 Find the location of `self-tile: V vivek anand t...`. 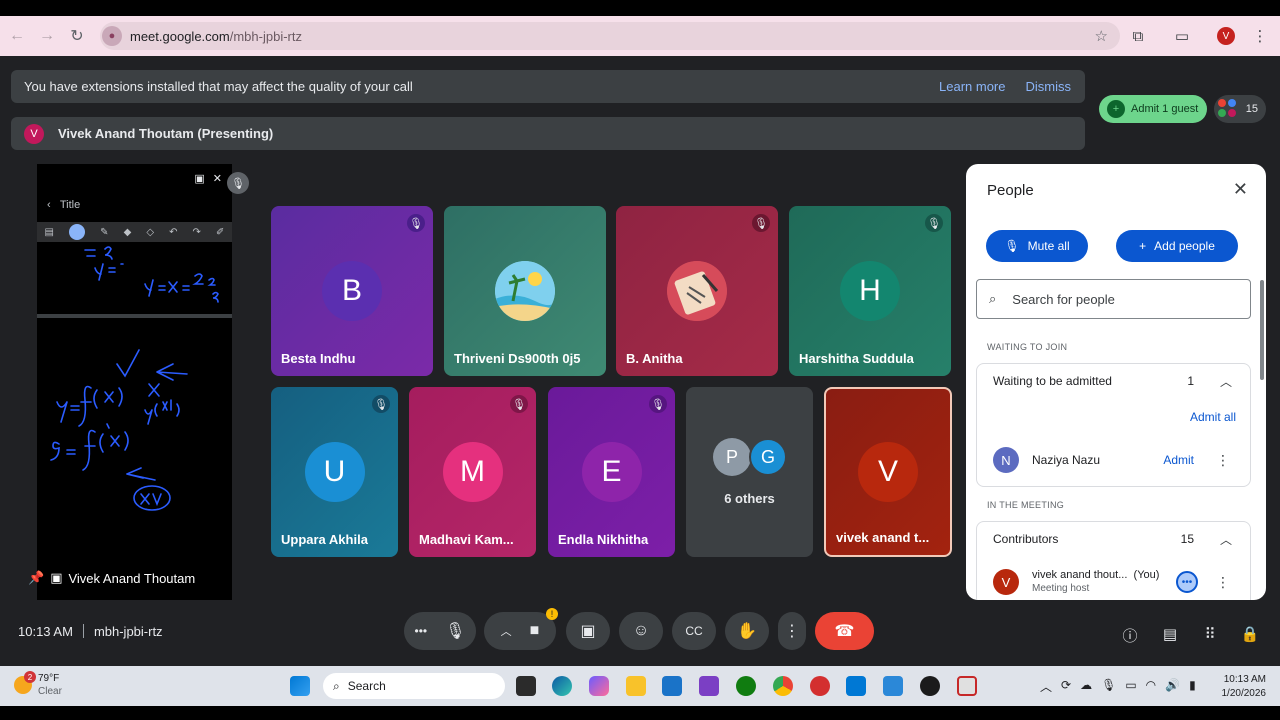

self-tile: V vivek anand t... is located at coordinates (888, 472).